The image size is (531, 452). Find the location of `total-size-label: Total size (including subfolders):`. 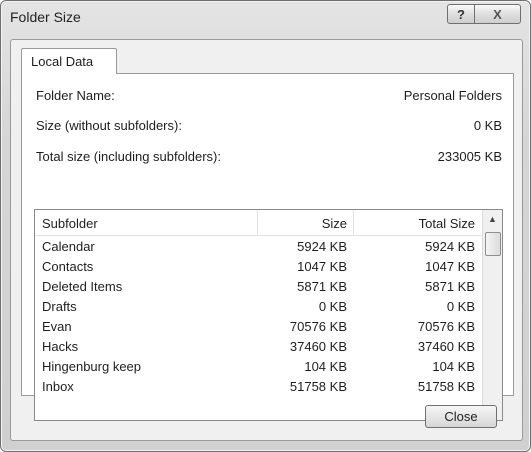

total-size-label: Total size (including subfolders): is located at coordinates (128, 156).